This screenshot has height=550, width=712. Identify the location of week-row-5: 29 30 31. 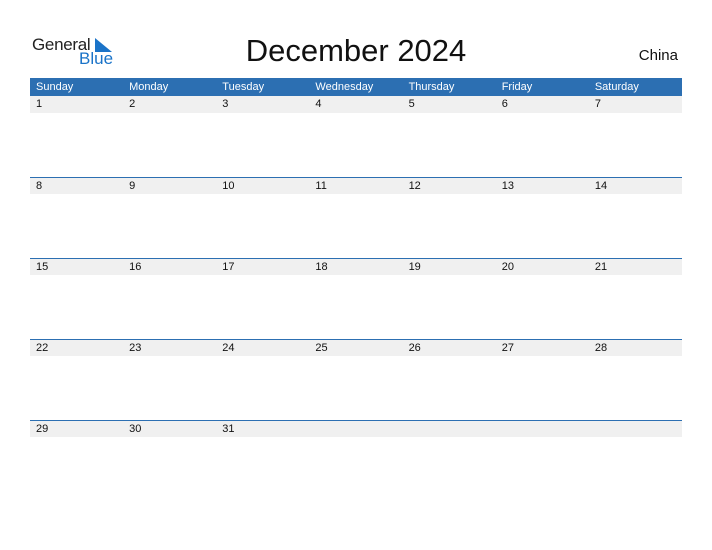
(356, 428).